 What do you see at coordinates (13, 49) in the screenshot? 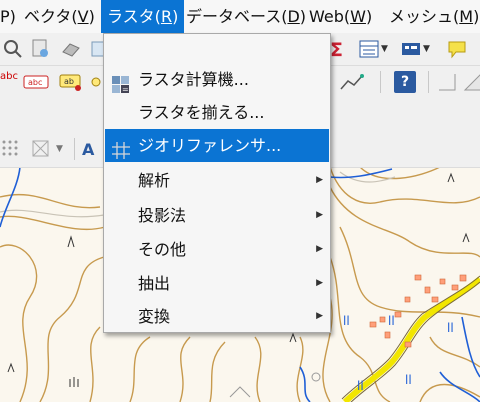
I see `pan-map-icon` at bounding box center [13, 49].